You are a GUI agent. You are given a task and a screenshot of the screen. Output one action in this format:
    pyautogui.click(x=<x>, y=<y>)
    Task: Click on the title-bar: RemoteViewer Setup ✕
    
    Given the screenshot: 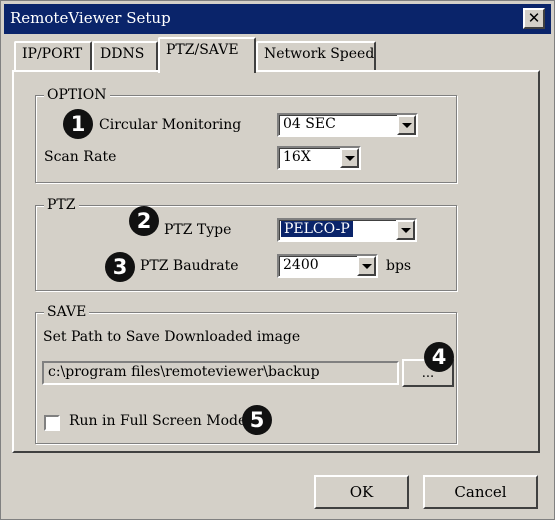 What is the action you would take?
    pyautogui.click(x=277, y=19)
    